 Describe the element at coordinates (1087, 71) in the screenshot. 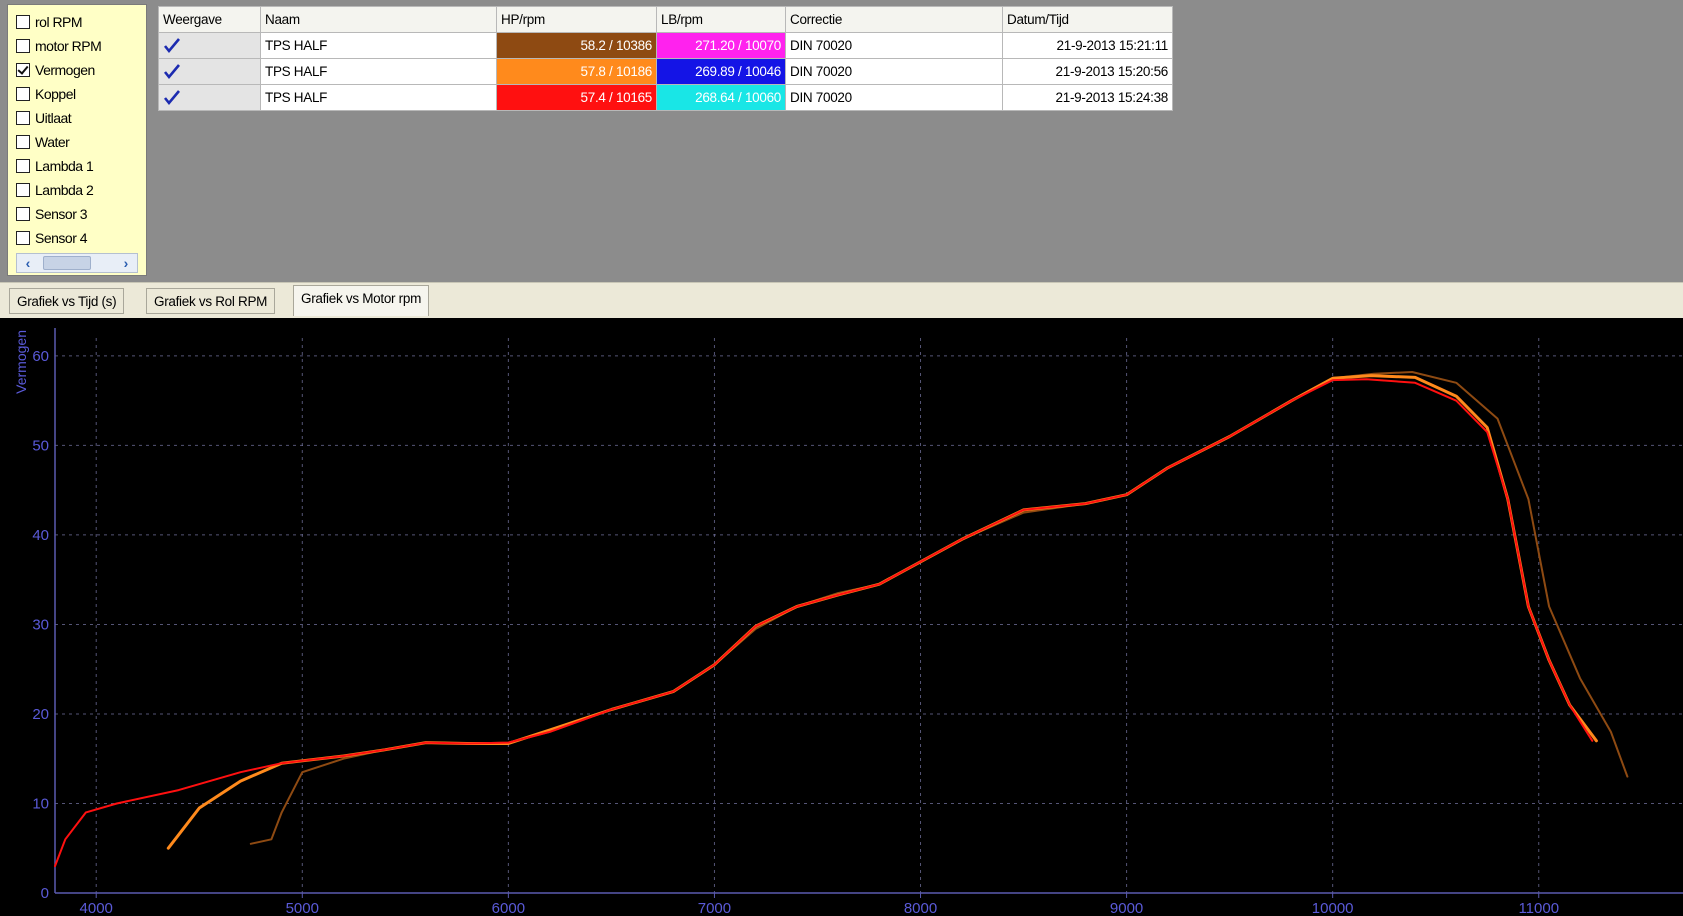

I see `datetime-cell: 21-9-2013 15:20:56` at that location.